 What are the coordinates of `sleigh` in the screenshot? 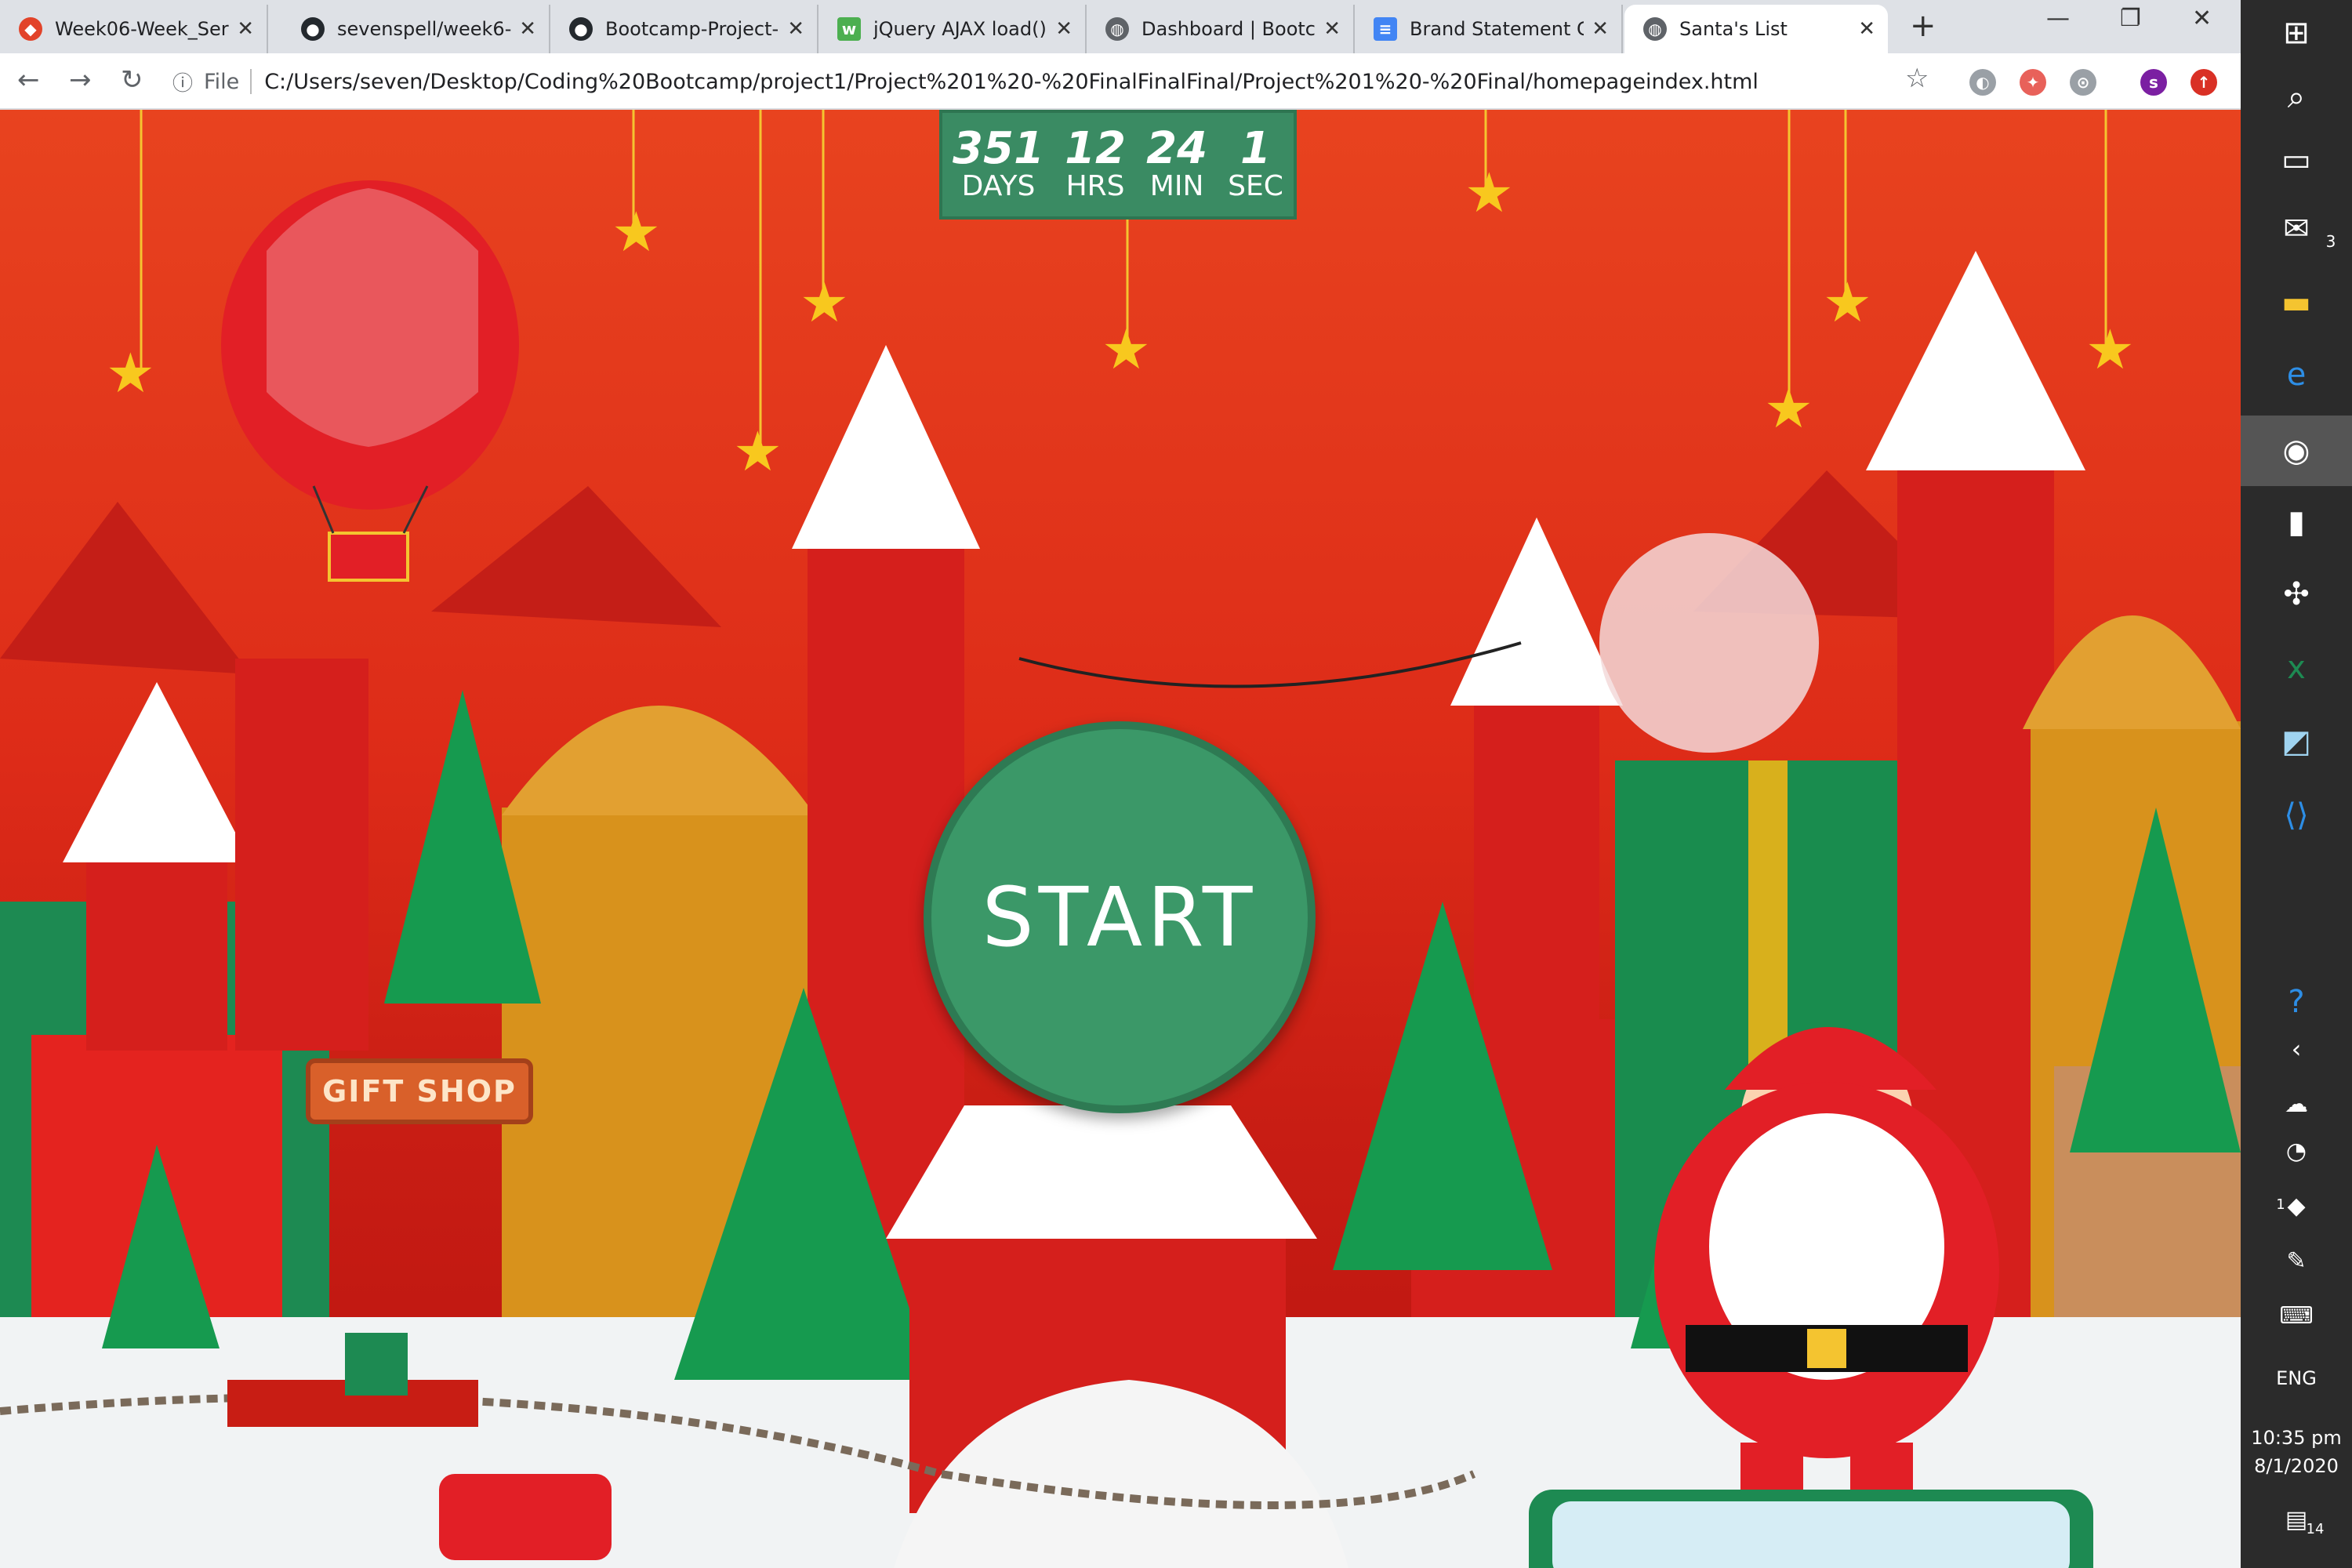 It's located at (525, 1517).